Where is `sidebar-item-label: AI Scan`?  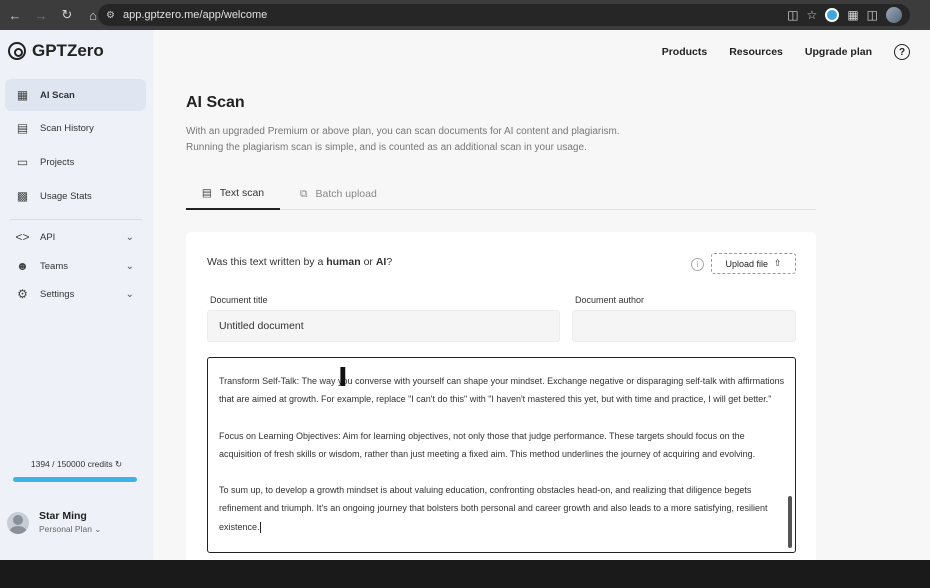
sidebar-item-label: AI Scan is located at coordinates (57, 95).